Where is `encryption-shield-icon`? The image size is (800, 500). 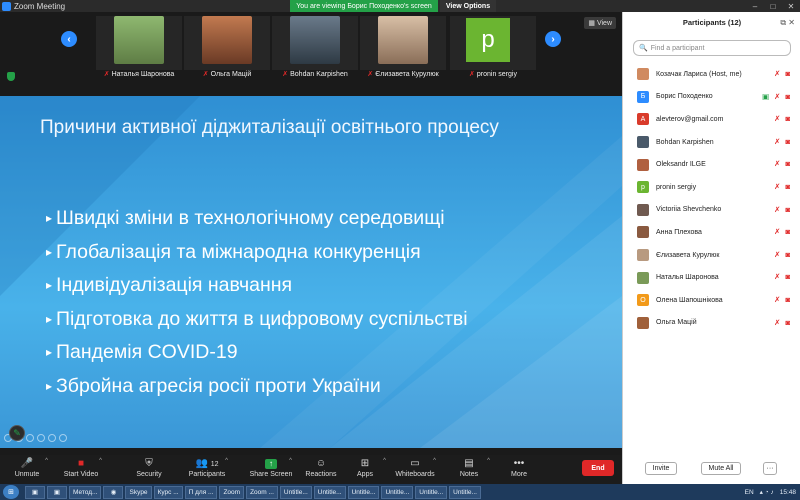
encryption-shield-icon is located at coordinates (11, 76).